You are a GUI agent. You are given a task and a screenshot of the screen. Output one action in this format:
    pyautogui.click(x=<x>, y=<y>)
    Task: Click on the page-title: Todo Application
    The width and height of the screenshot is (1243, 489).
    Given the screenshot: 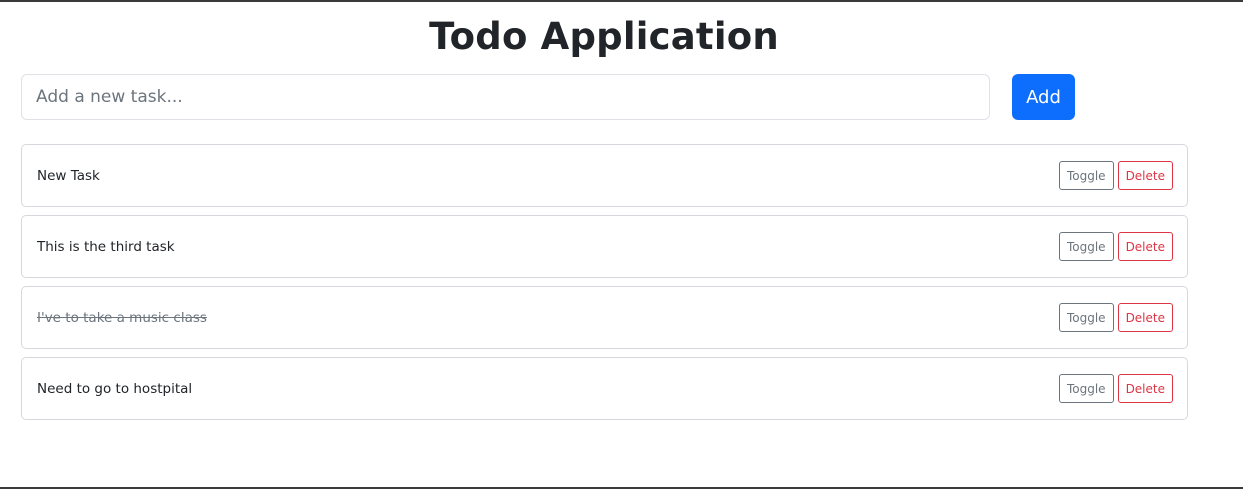 What is the action you would take?
    pyautogui.click(x=604, y=36)
    